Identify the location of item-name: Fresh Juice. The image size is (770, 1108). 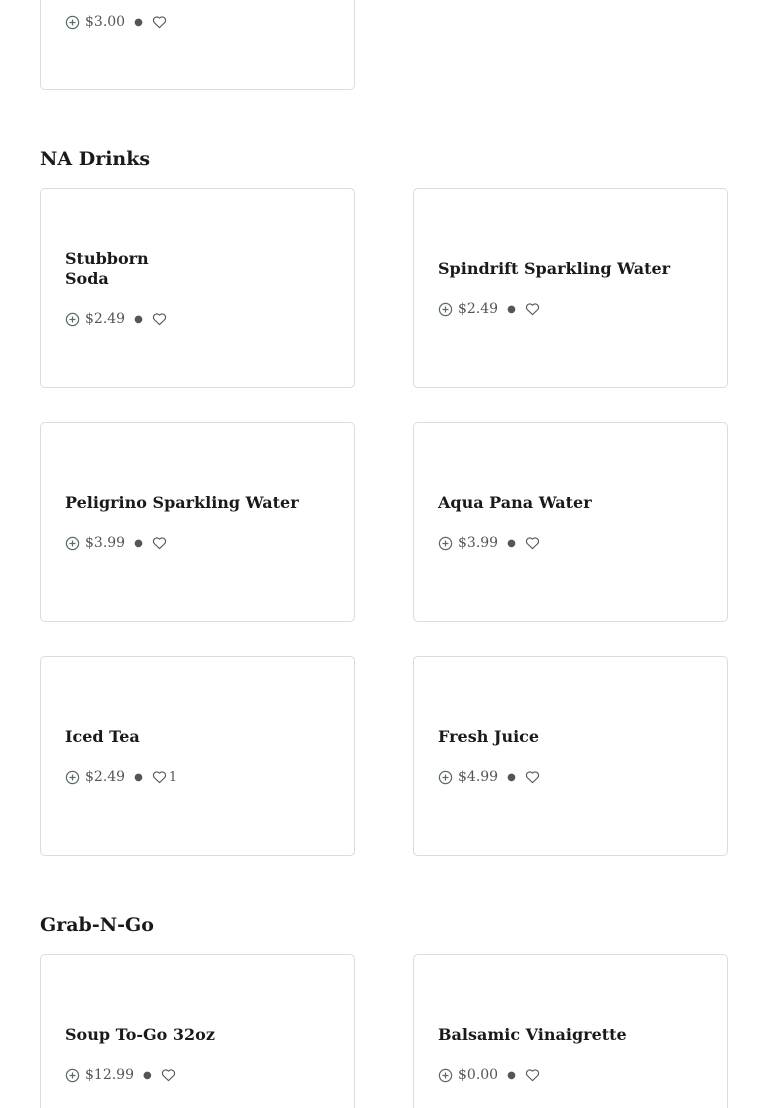
(489, 736).